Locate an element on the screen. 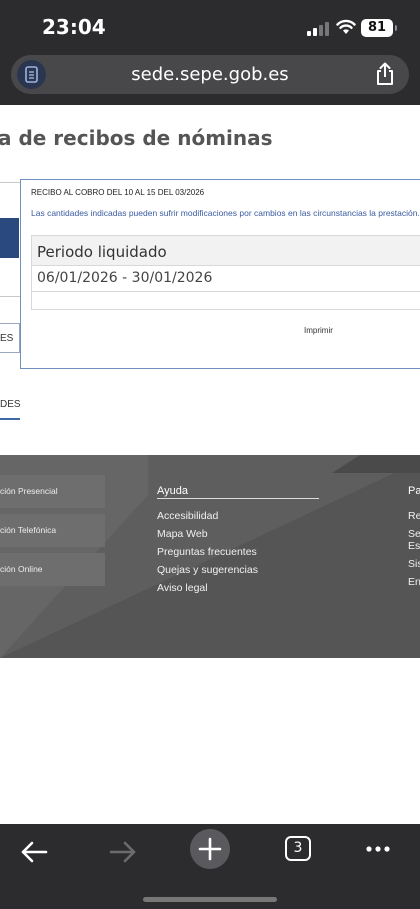 Image resolution: width=420 pixels, height=909 pixels. period-end: 30/01/2026 is located at coordinates (172, 278).